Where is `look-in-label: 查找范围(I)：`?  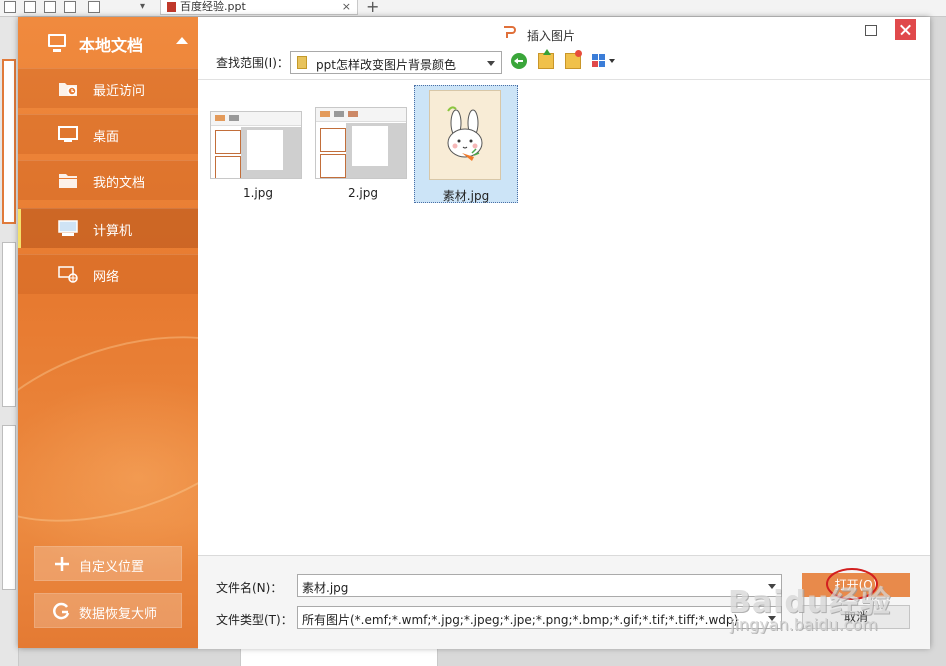
look-in-label: 查找范围(I)： is located at coordinates (252, 63).